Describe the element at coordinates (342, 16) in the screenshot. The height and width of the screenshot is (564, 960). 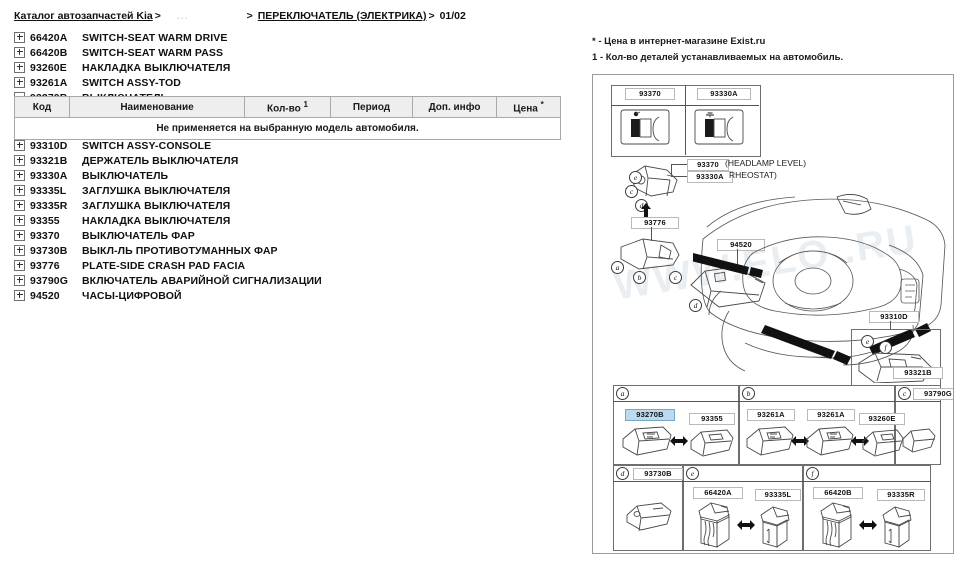
I see `breadcrumb-section-link: ПЕРЕКЛЮЧАТЕЛЬ (ЭЛЕКТРИКА)` at that location.